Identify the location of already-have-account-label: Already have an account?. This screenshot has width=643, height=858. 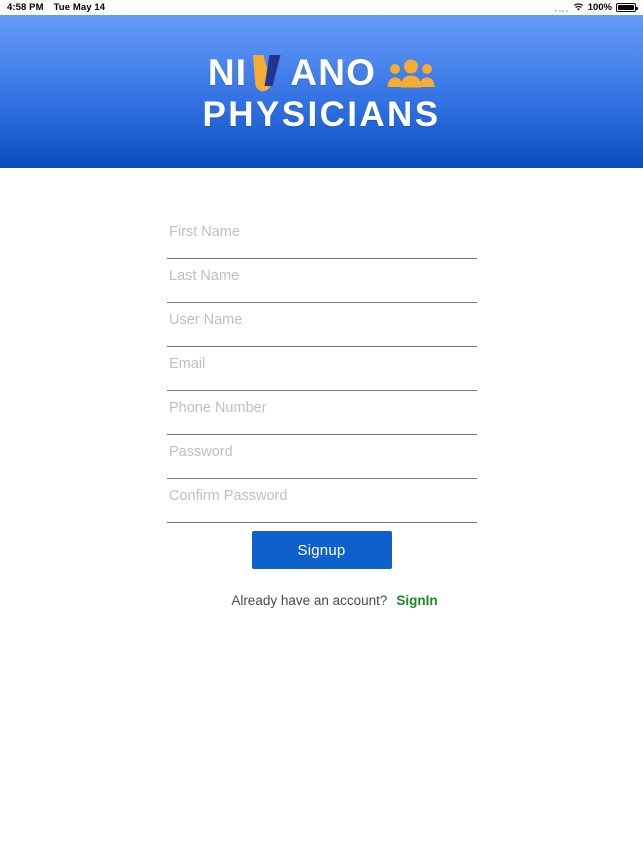
(309, 600).